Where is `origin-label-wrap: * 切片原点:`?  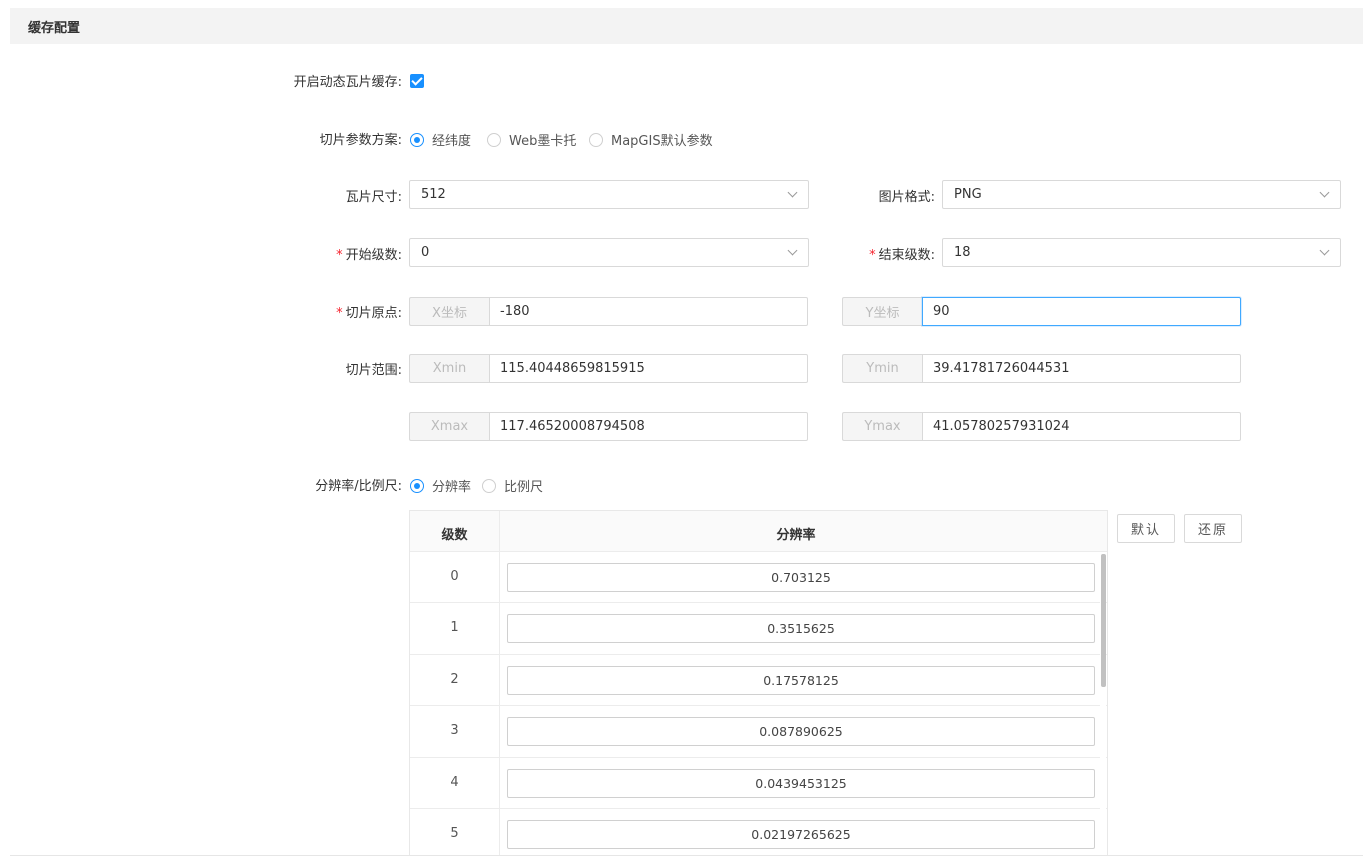
origin-label-wrap: * 切片原点: is located at coordinates (201, 311).